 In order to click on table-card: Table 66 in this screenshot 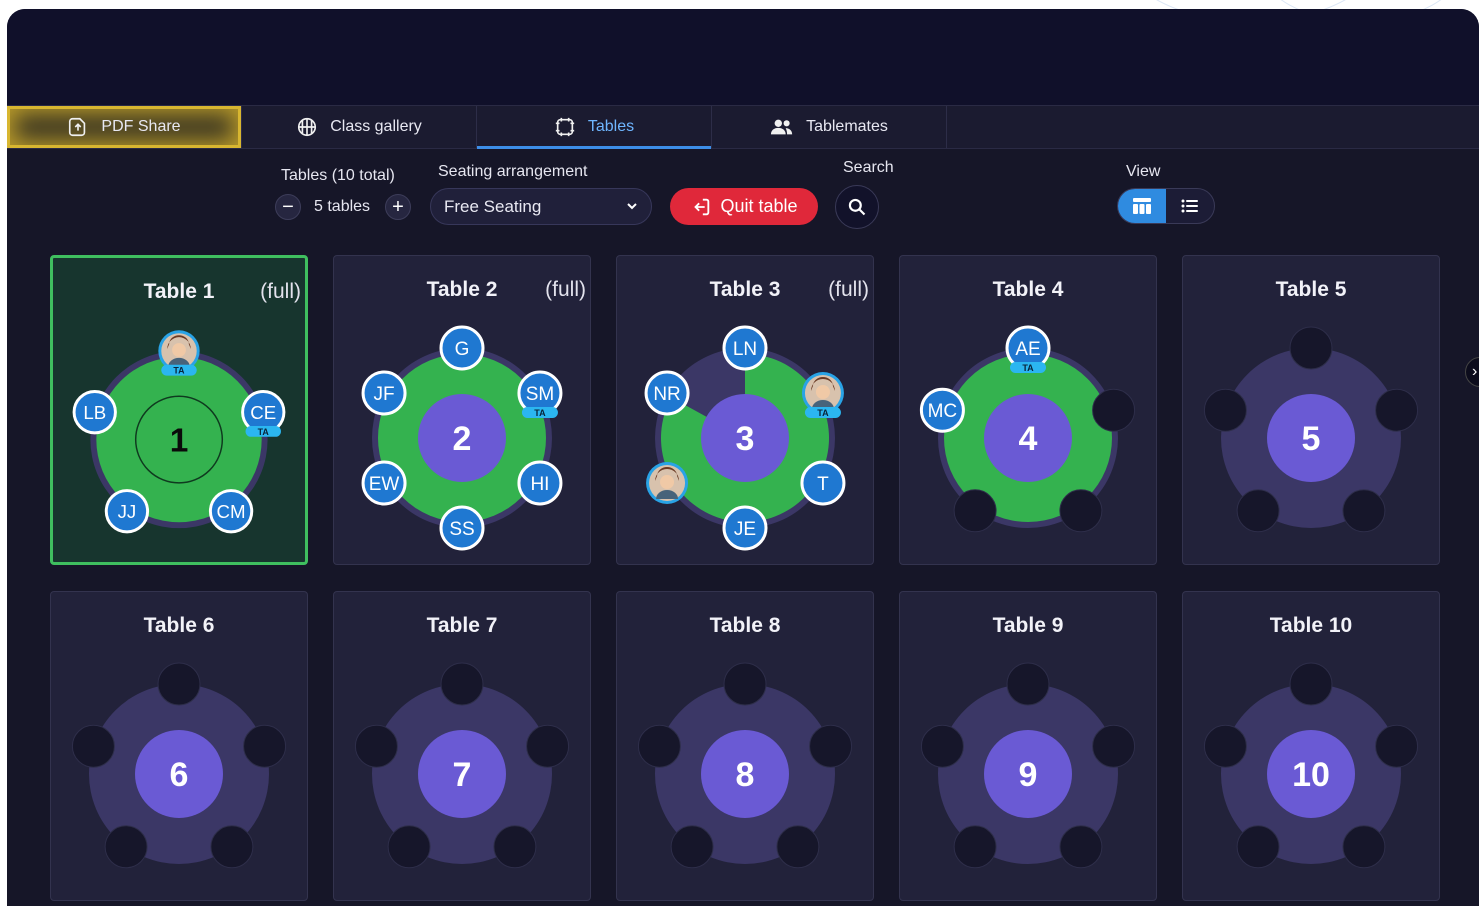, I will do `click(179, 746)`.